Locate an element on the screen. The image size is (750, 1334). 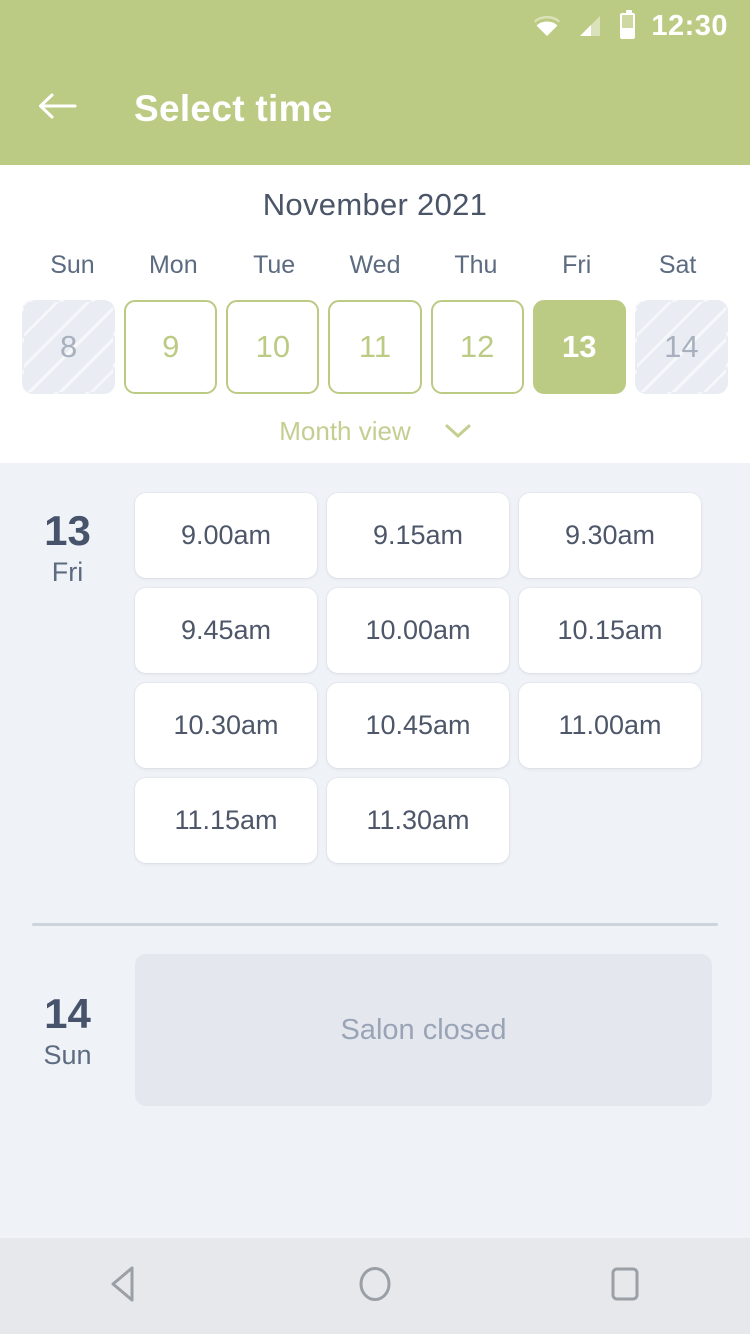
back-button is located at coordinates (57, 109).